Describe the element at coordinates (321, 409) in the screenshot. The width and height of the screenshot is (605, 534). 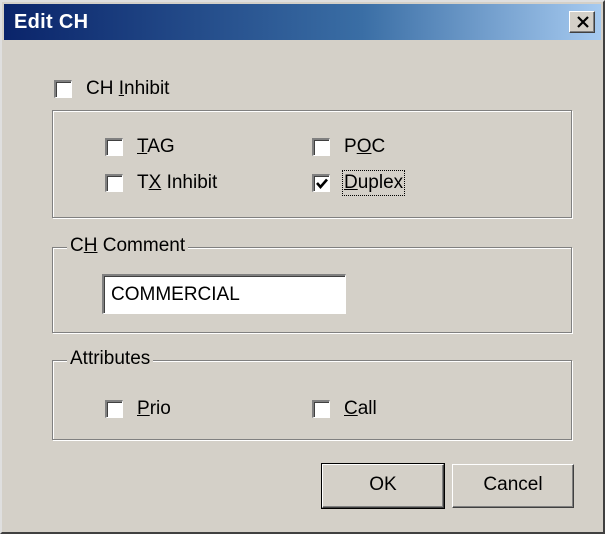
I see `call-box` at that location.